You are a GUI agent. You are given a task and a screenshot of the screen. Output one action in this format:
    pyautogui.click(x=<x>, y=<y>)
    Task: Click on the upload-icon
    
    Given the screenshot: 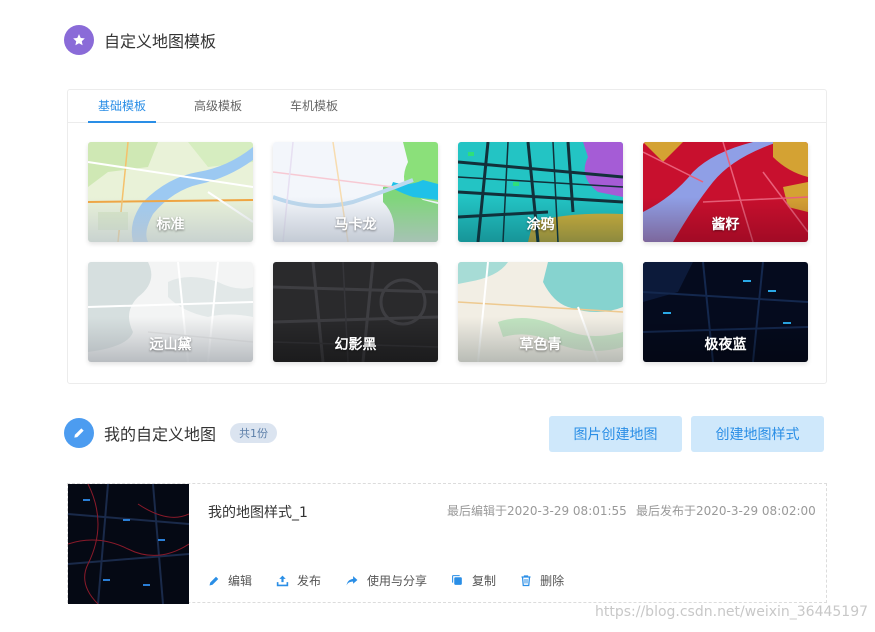 What is the action you would take?
    pyautogui.click(x=282, y=580)
    